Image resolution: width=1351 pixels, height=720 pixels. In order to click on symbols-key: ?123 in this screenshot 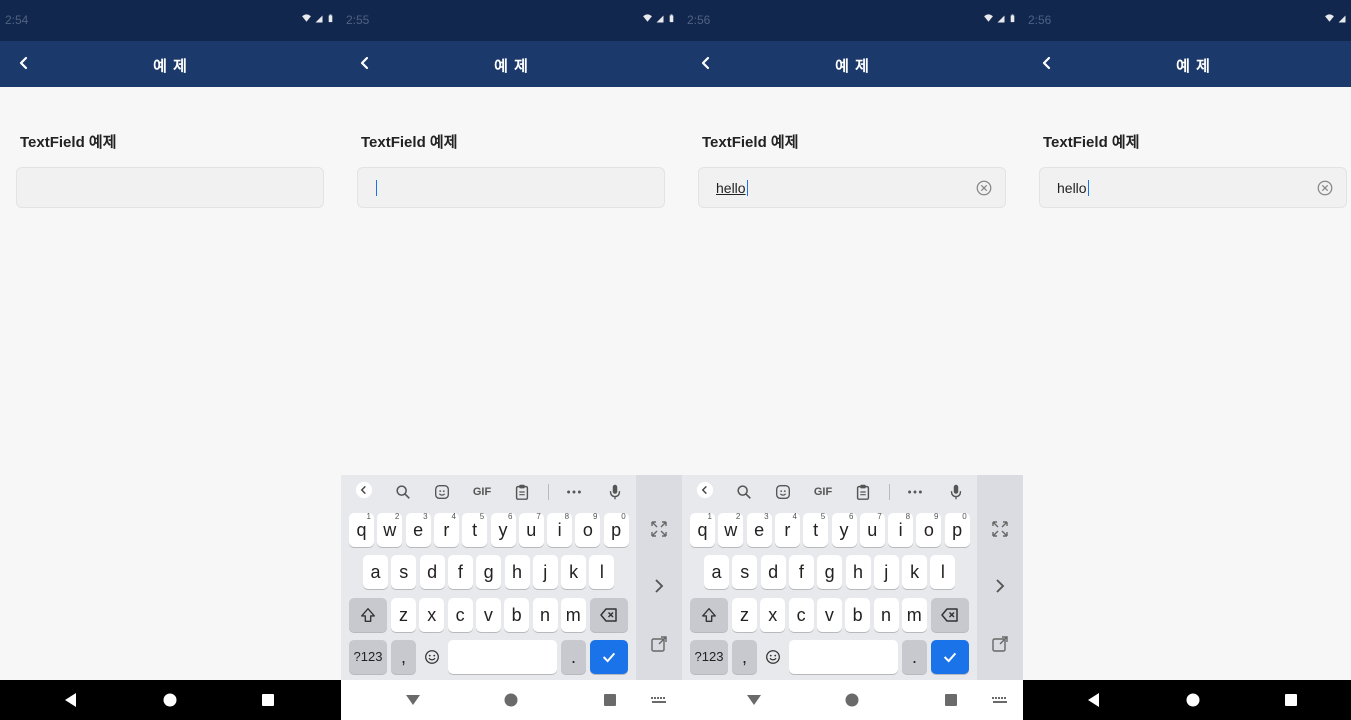, I will do `click(709, 657)`.